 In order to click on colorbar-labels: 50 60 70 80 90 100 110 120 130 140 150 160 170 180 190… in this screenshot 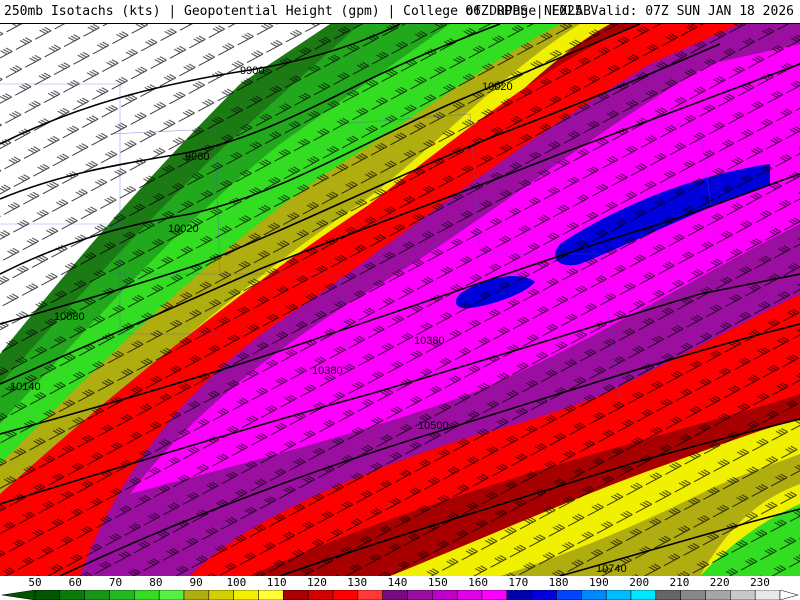, I will do `click(400, 583)`.